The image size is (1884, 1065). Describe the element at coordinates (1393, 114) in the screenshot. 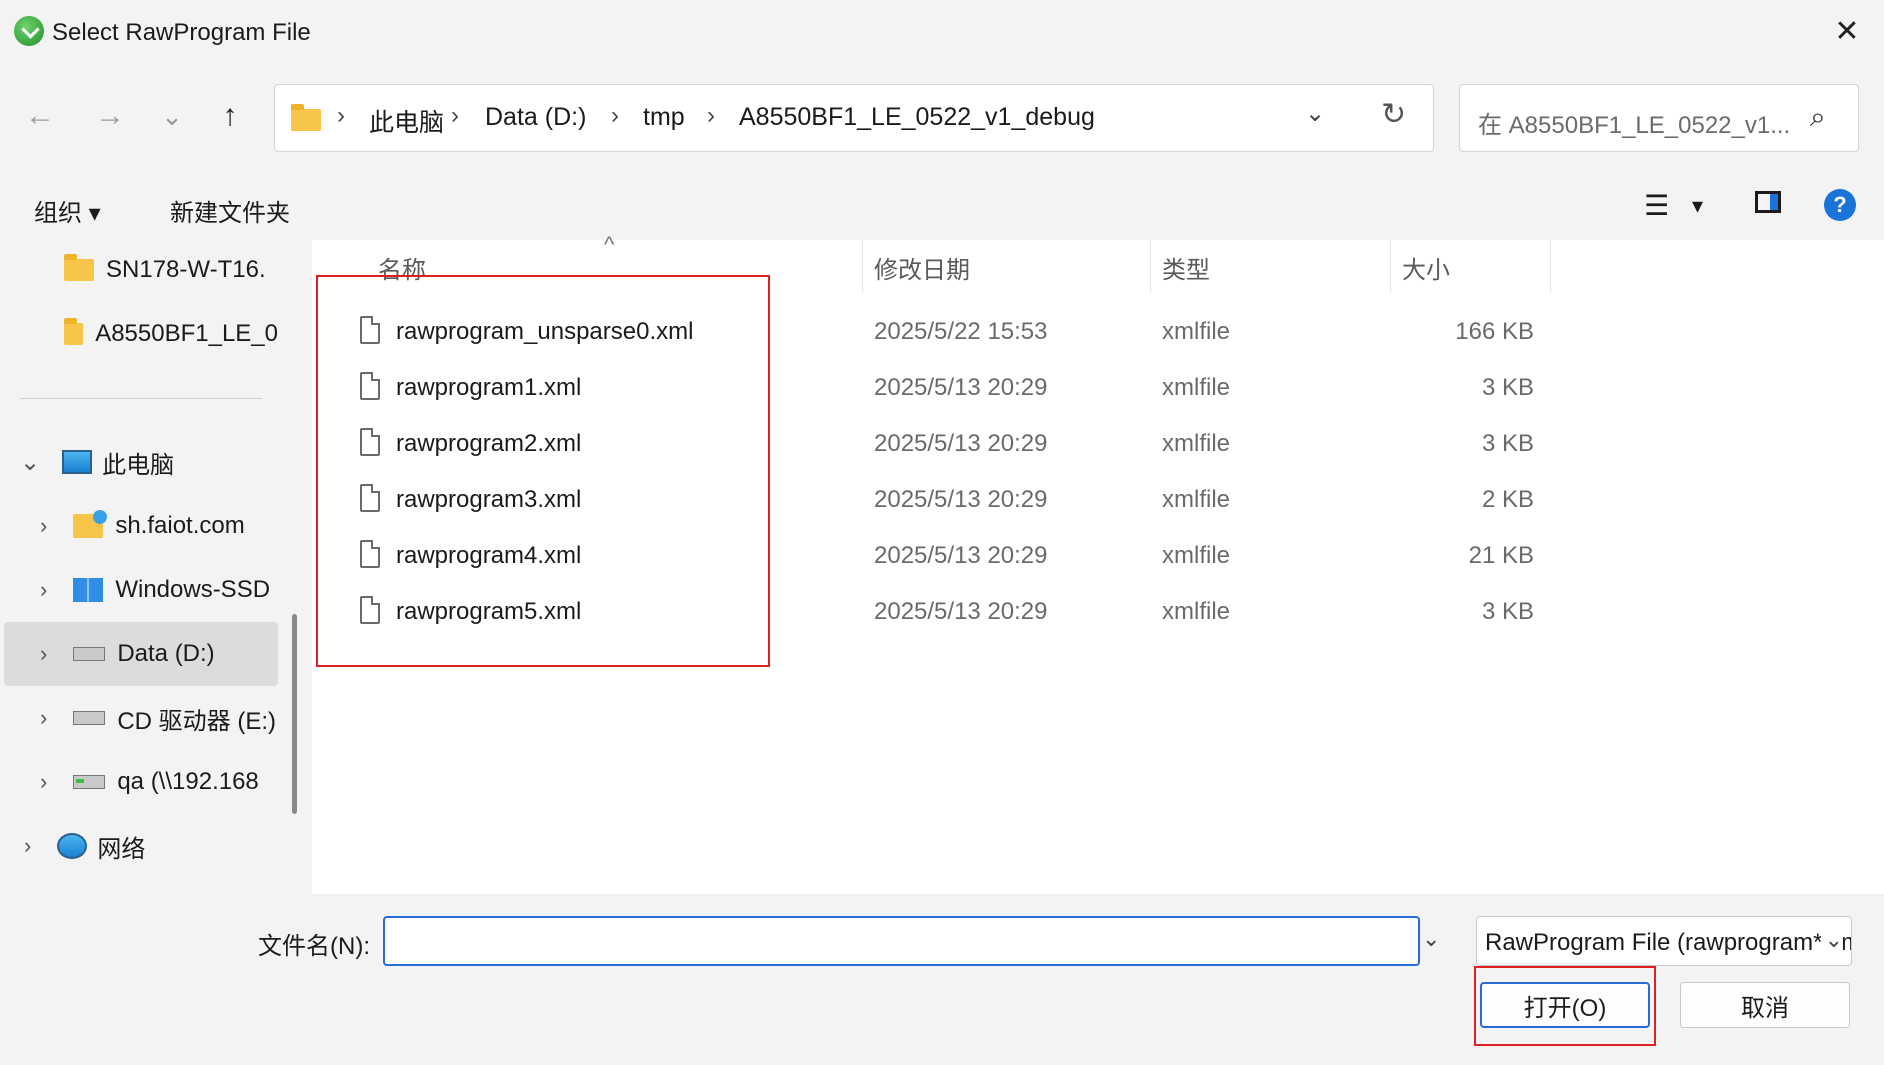

I see `refresh-icon: ↻` at that location.